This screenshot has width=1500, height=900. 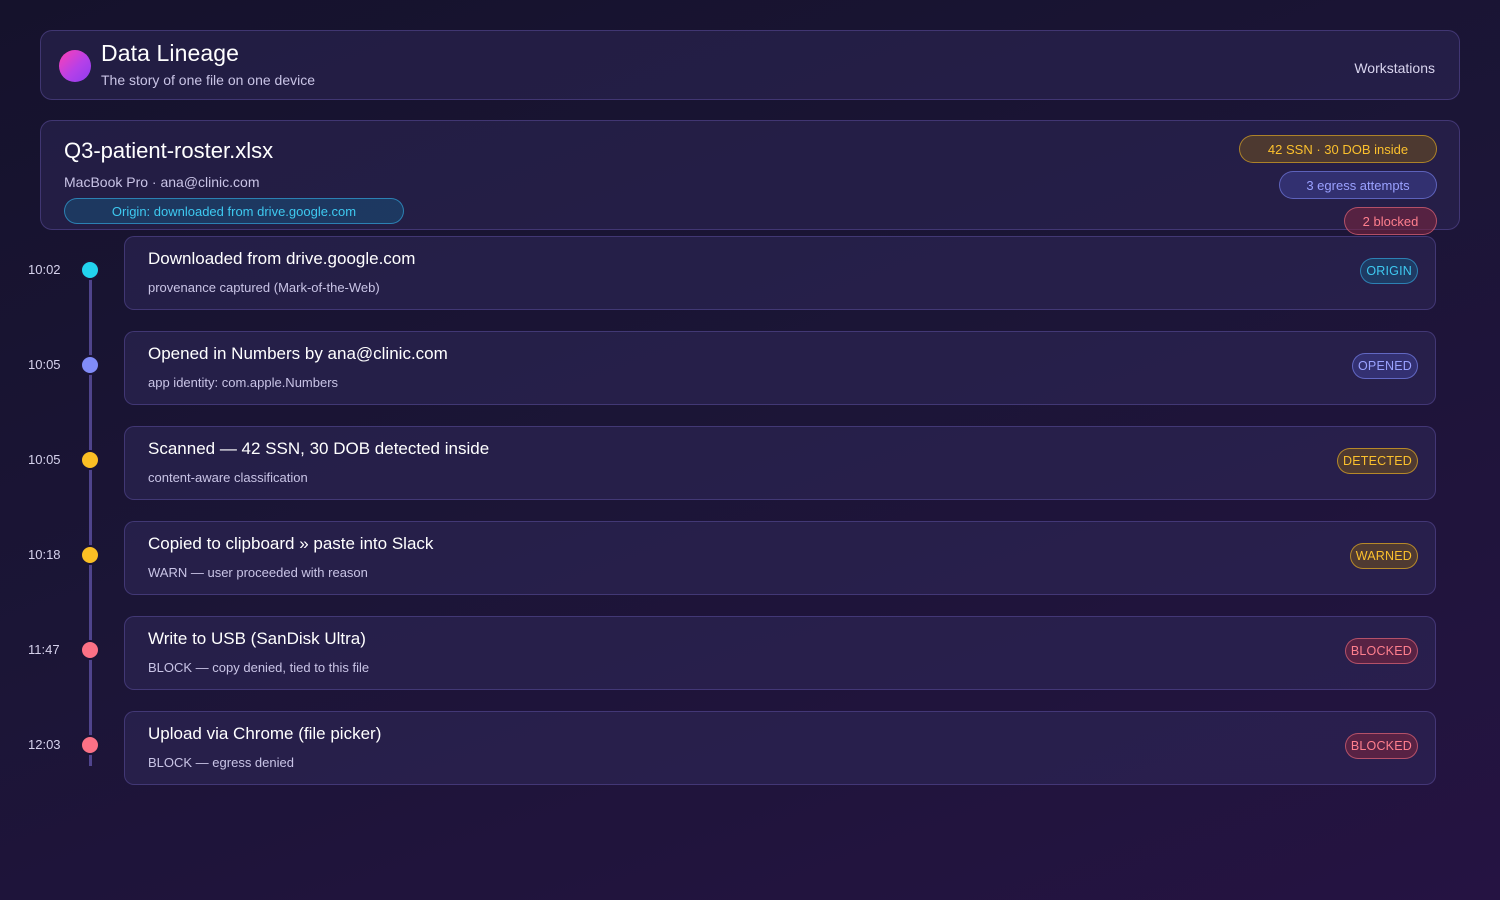 I want to click on event-detail: app identity: com.apple.Numbers, so click(x=243, y=382).